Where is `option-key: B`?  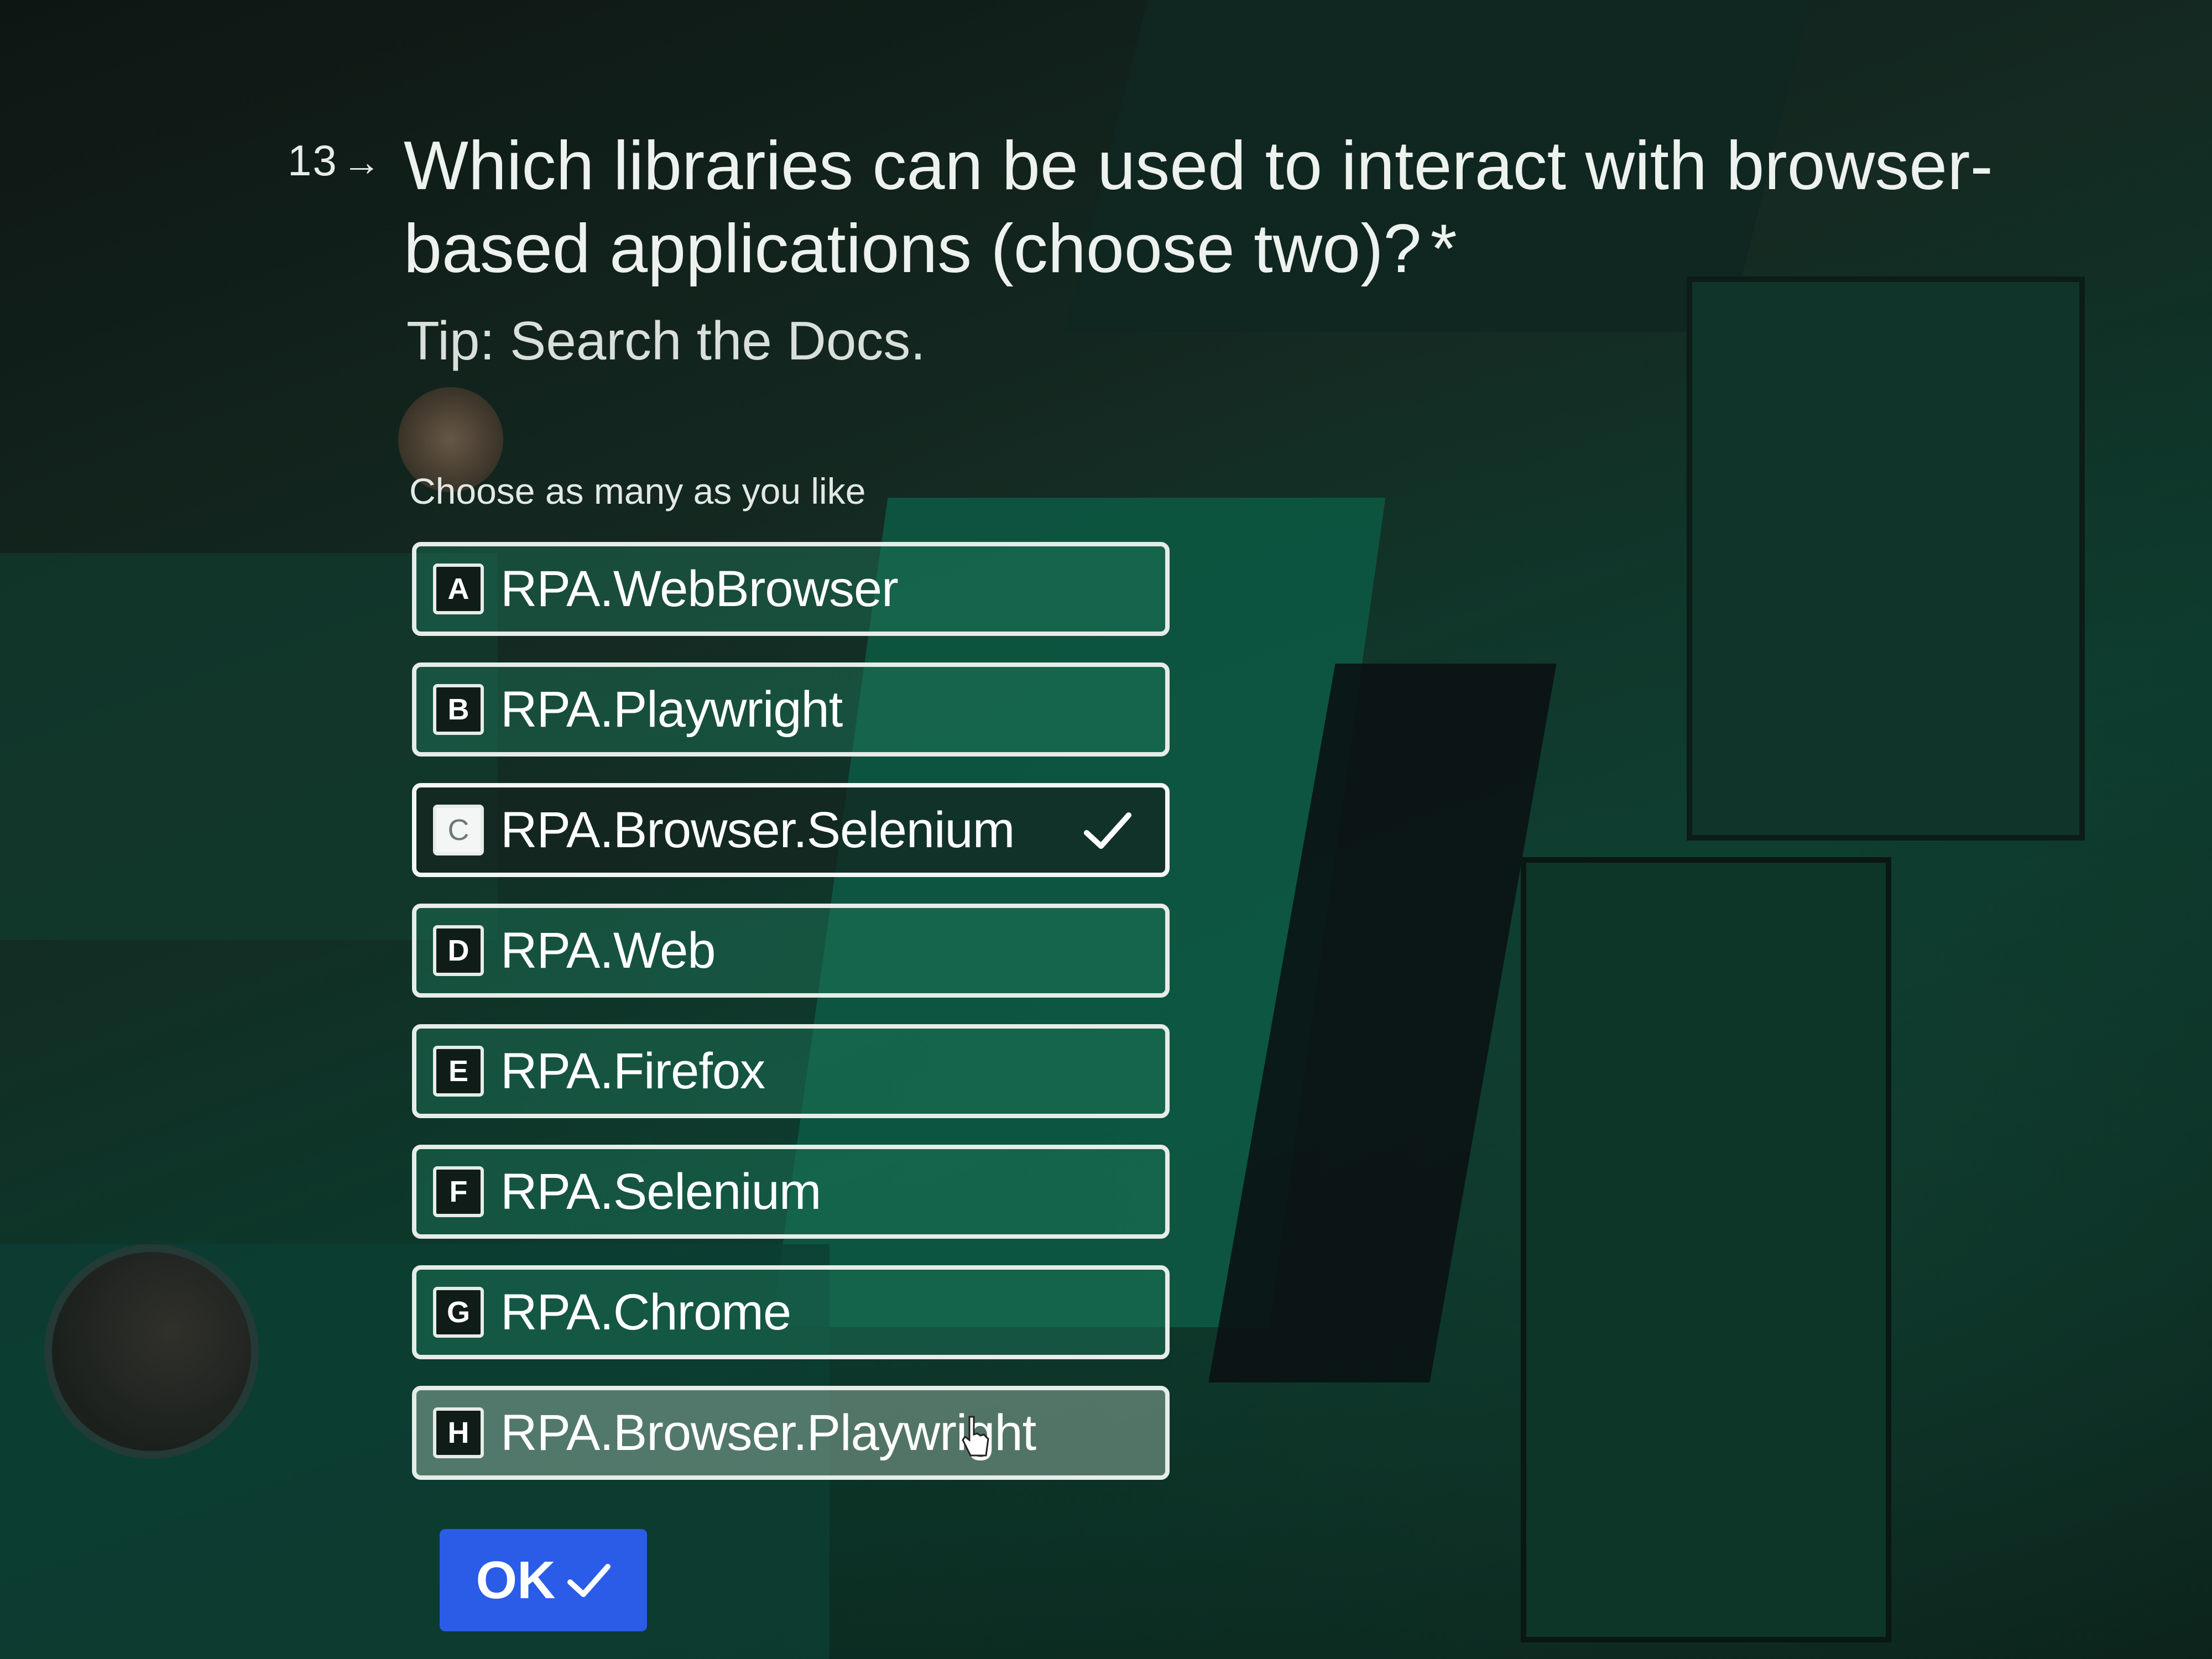
option-key: B is located at coordinates (459, 710).